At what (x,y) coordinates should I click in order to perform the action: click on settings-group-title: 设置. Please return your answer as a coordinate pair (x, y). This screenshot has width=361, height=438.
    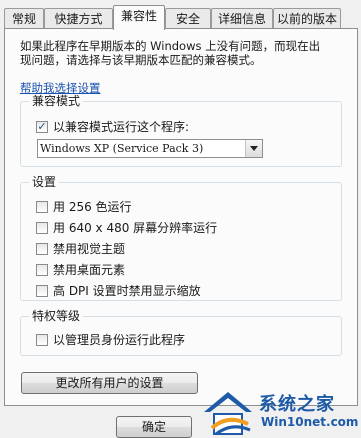
    Looking at the image, I should click on (44, 182).